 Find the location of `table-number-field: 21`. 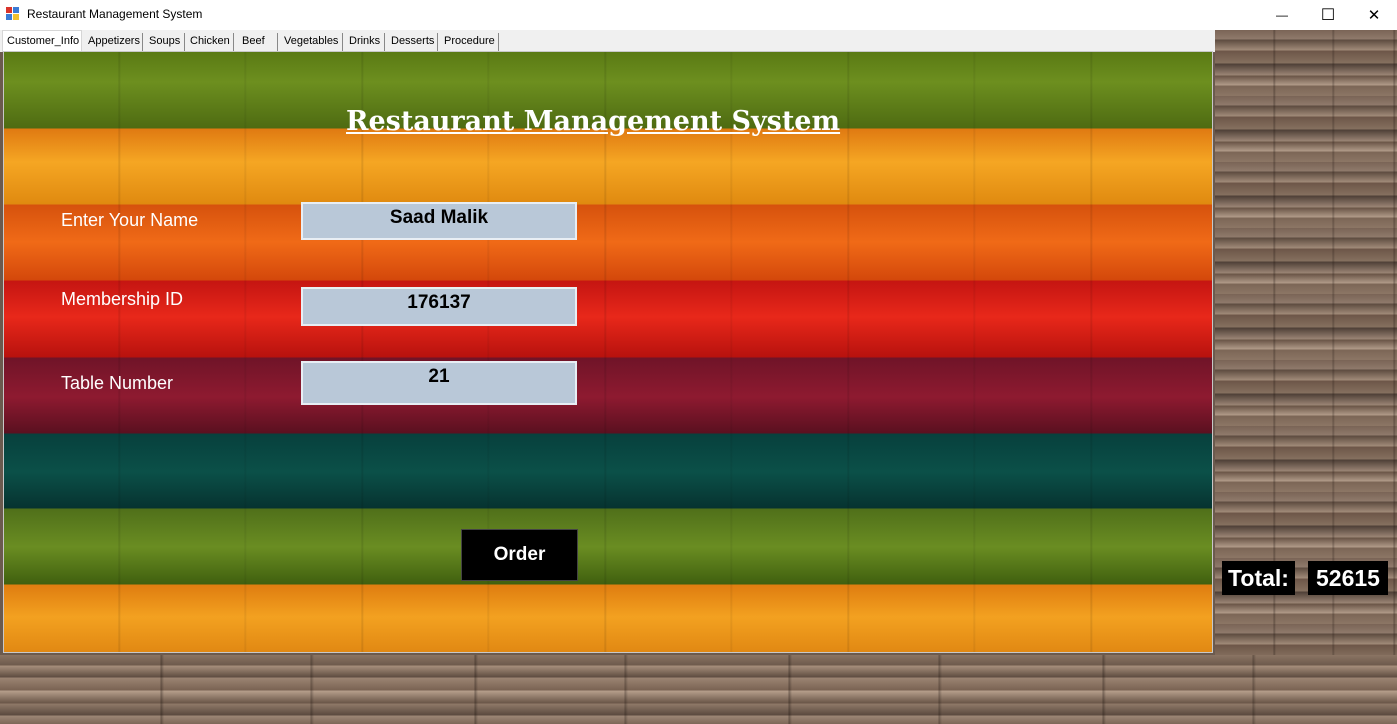

table-number-field: 21 is located at coordinates (439, 383).